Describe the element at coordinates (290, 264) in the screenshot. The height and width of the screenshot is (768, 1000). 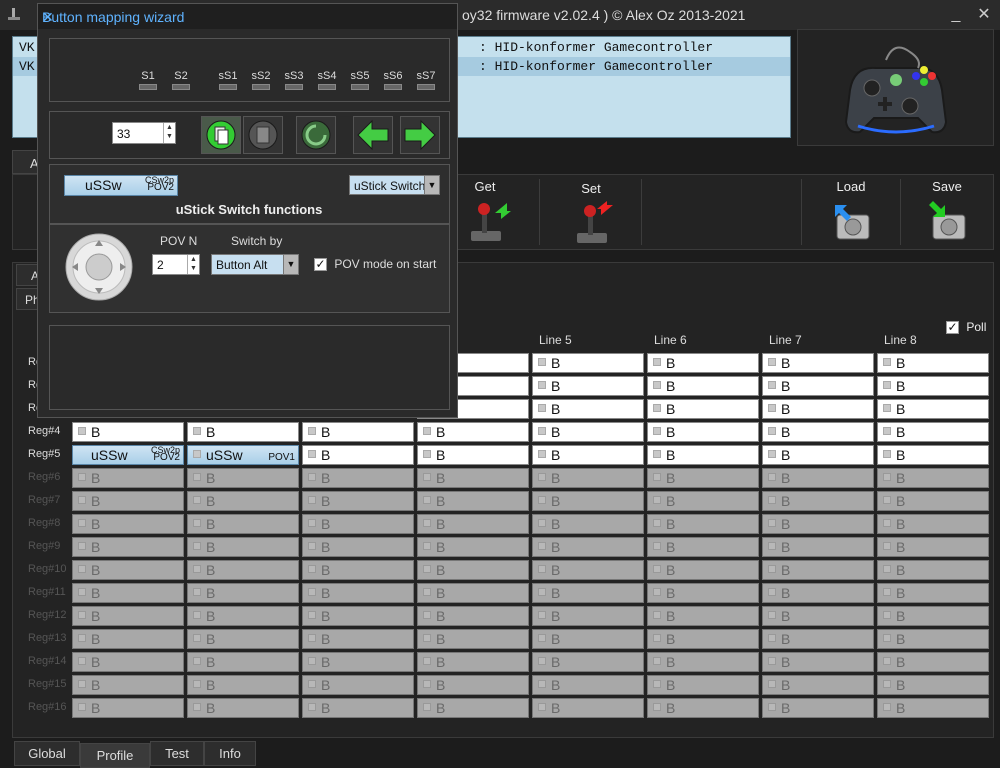
I see `chevron-down-icon: ▼` at that location.